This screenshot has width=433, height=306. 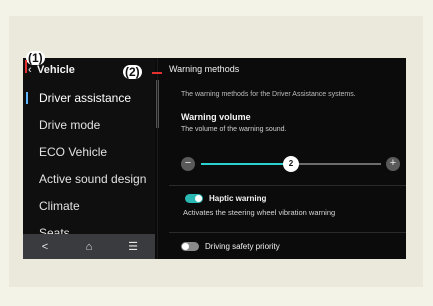 I want to click on volume-plus-button: +, so click(x=393, y=164).